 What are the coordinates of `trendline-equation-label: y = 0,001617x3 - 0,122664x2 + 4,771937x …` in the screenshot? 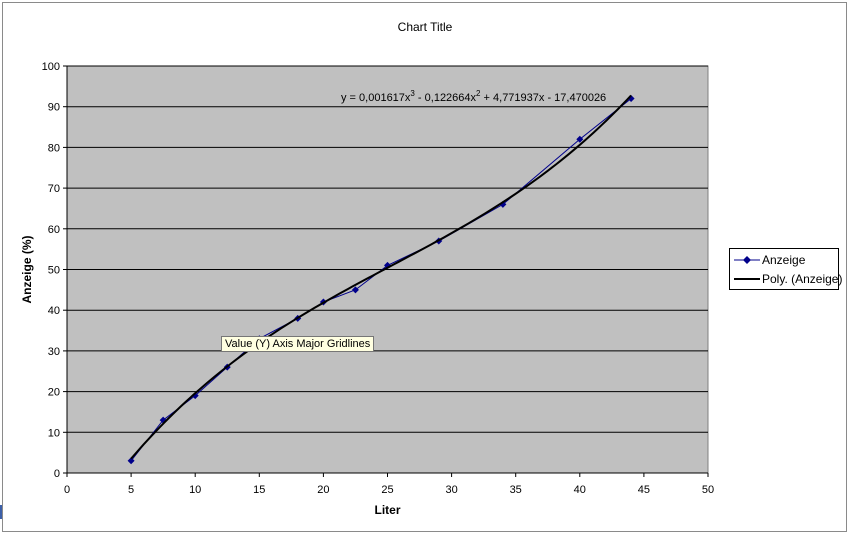 It's located at (473, 96).